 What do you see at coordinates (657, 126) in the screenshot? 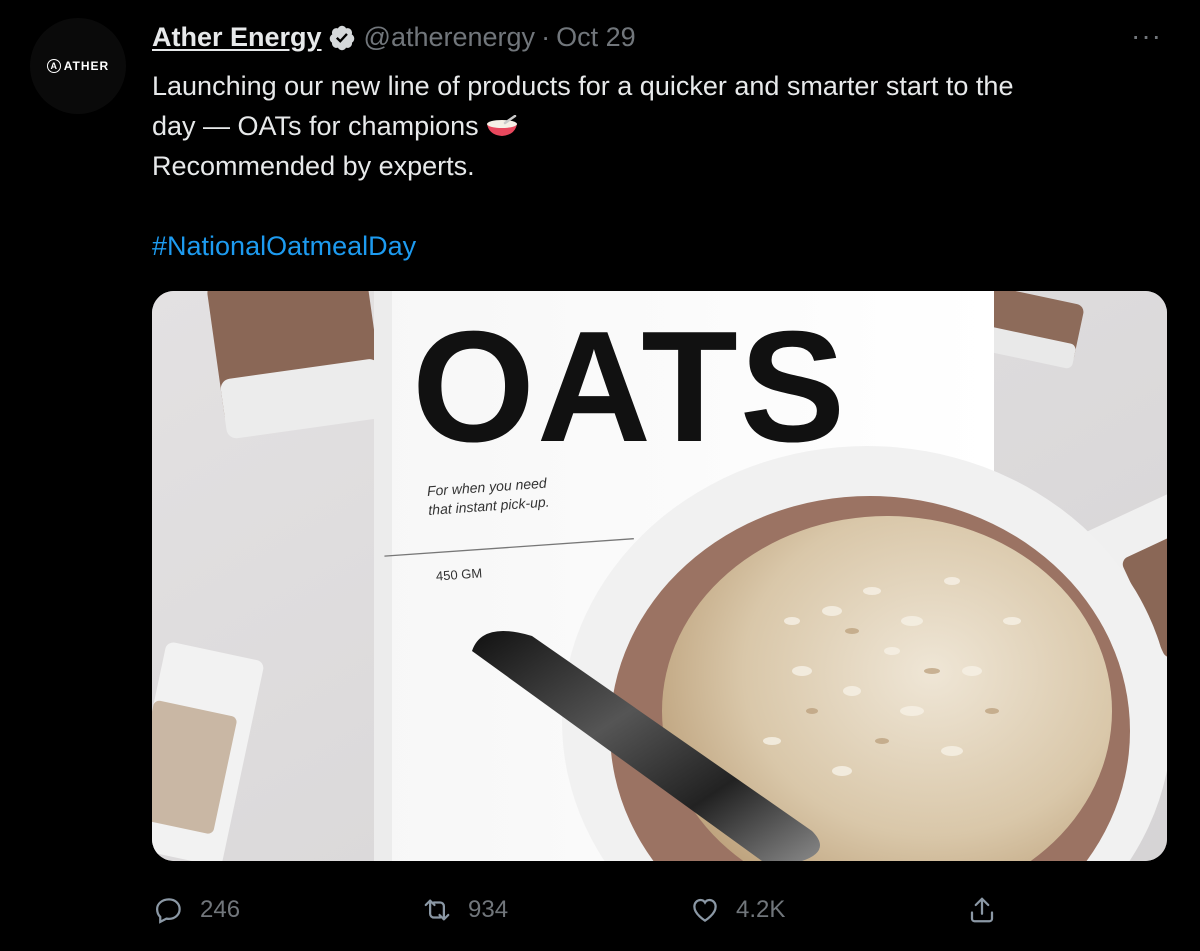
I see `tweet-text-line-with-emoji: day — OATs for champions` at bounding box center [657, 126].